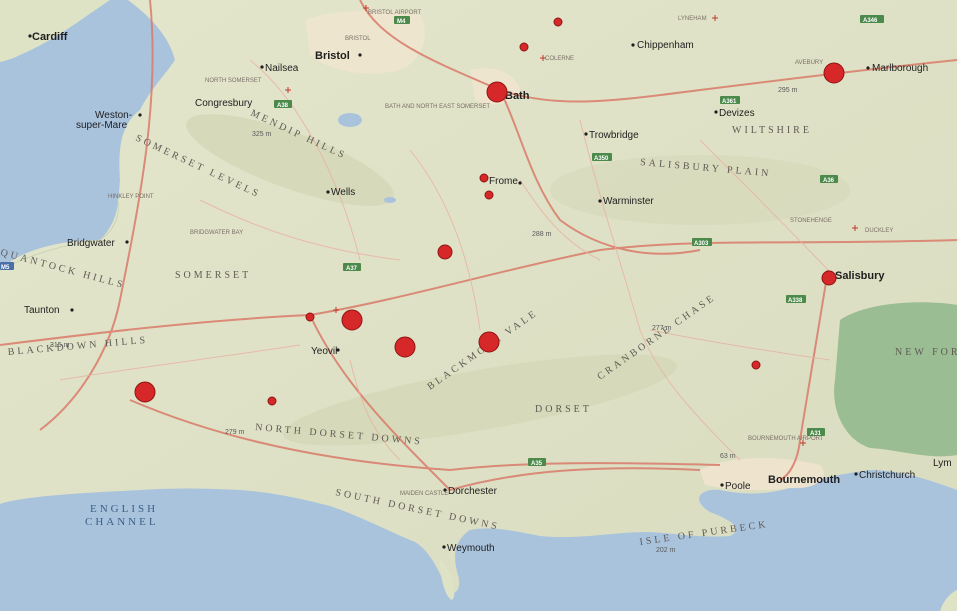  I want to click on town-label-weymouth: Weymouth, so click(471, 548).